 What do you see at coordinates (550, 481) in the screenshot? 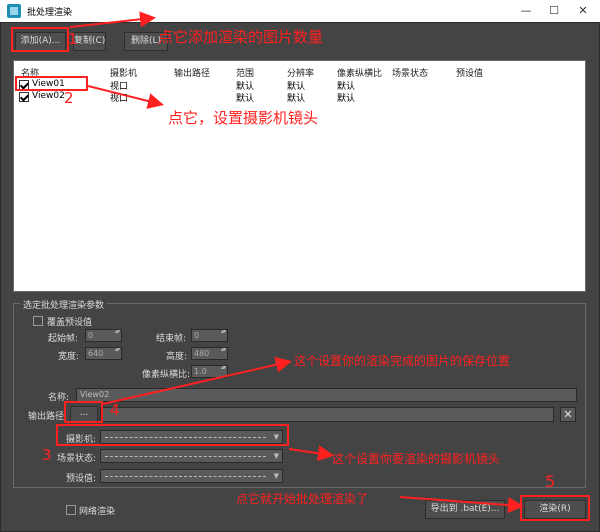
I see `annotation-number-5: 5` at bounding box center [550, 481].